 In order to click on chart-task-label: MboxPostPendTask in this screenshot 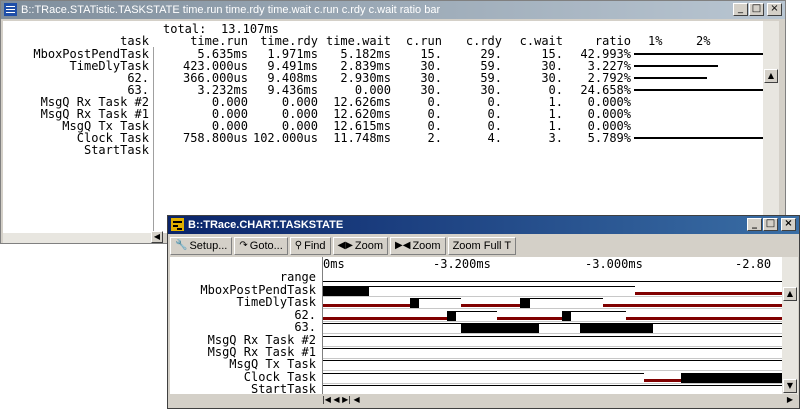, I will do `click(258, 290)`.